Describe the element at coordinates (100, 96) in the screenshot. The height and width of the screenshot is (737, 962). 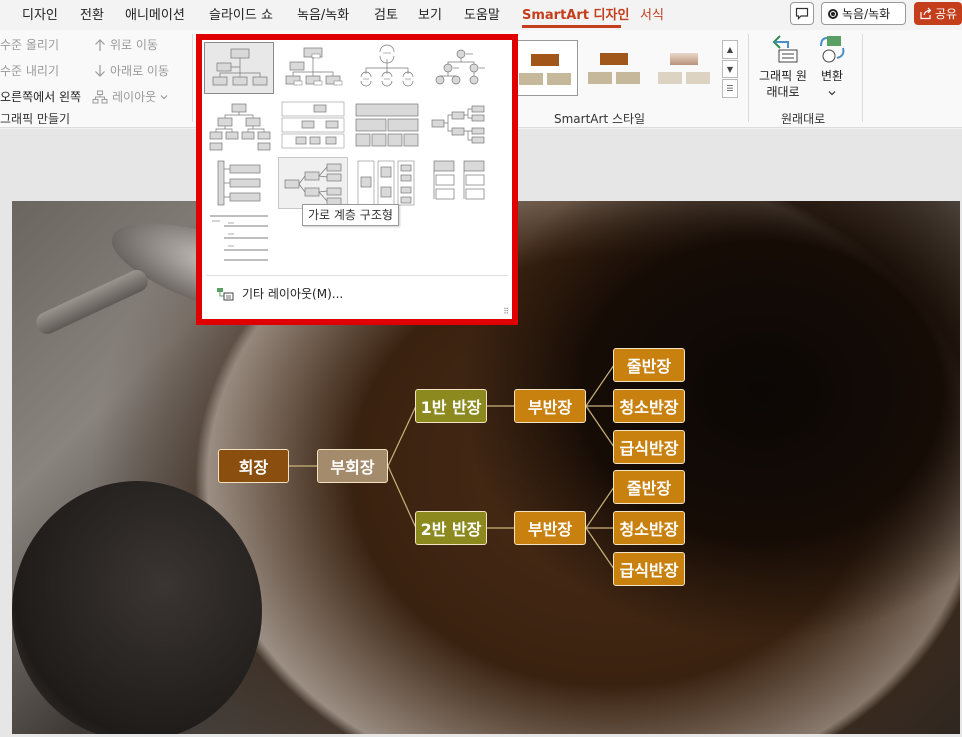
I see `org-layout-icon` at that location.